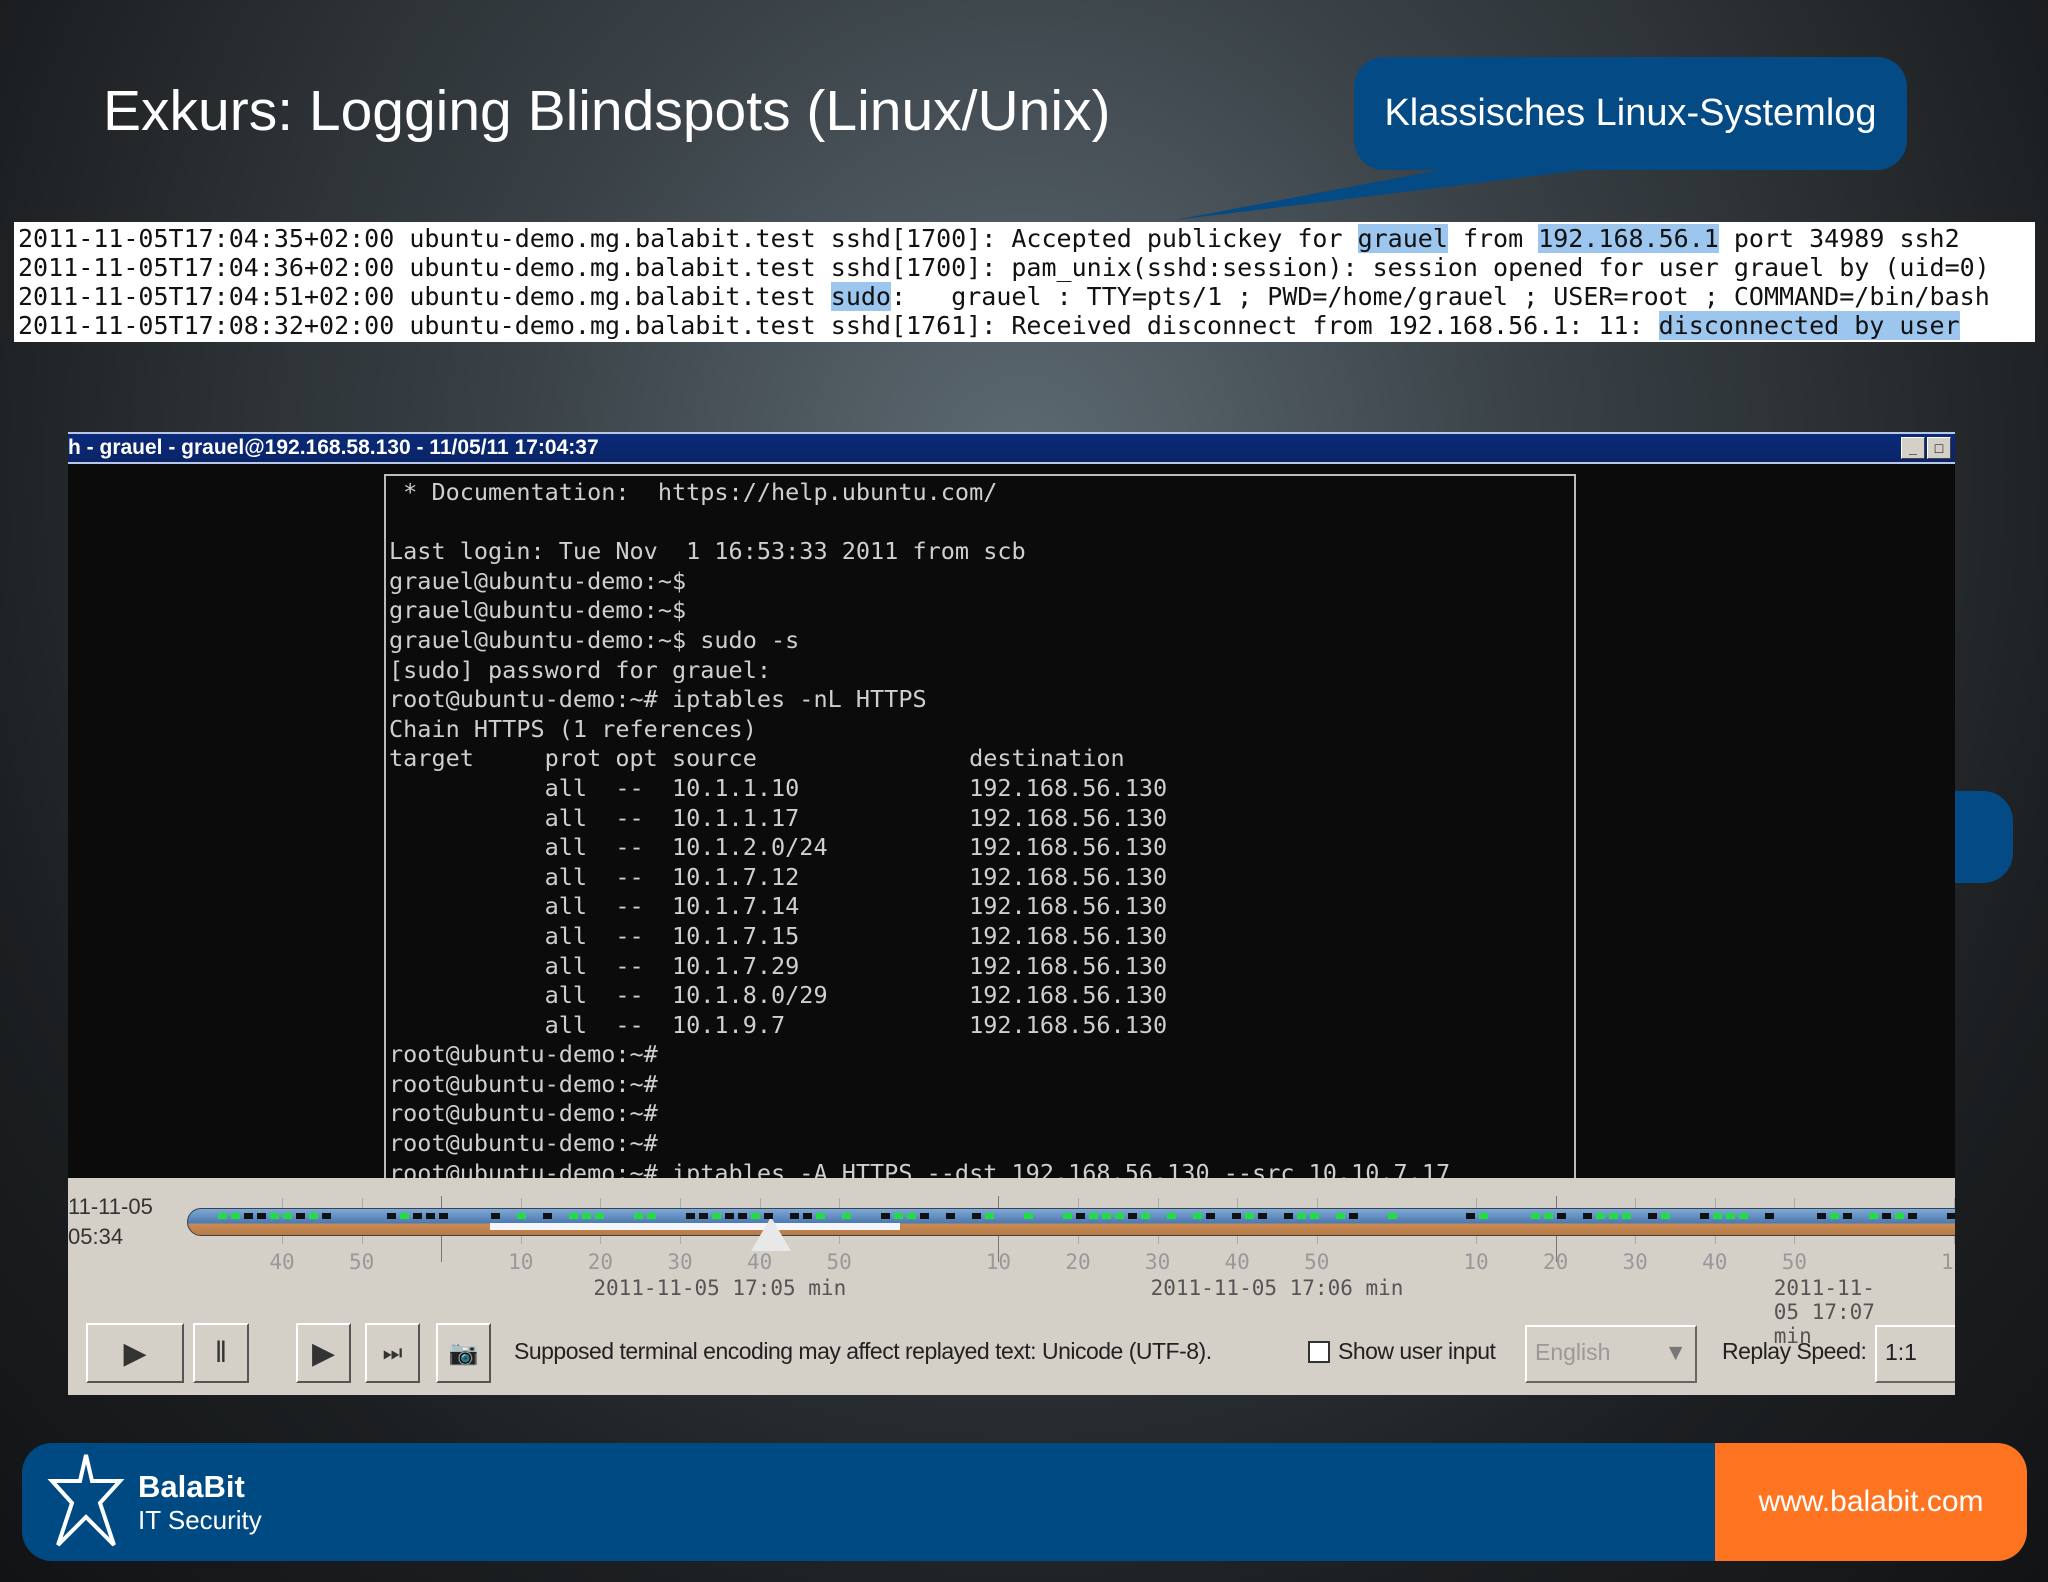  What do you see at coordinates (778, 817) in the screenshot?
I see `terminal-line: all -- 10.1.1.17 192.168.56.130` at bounding box center [778, 817].